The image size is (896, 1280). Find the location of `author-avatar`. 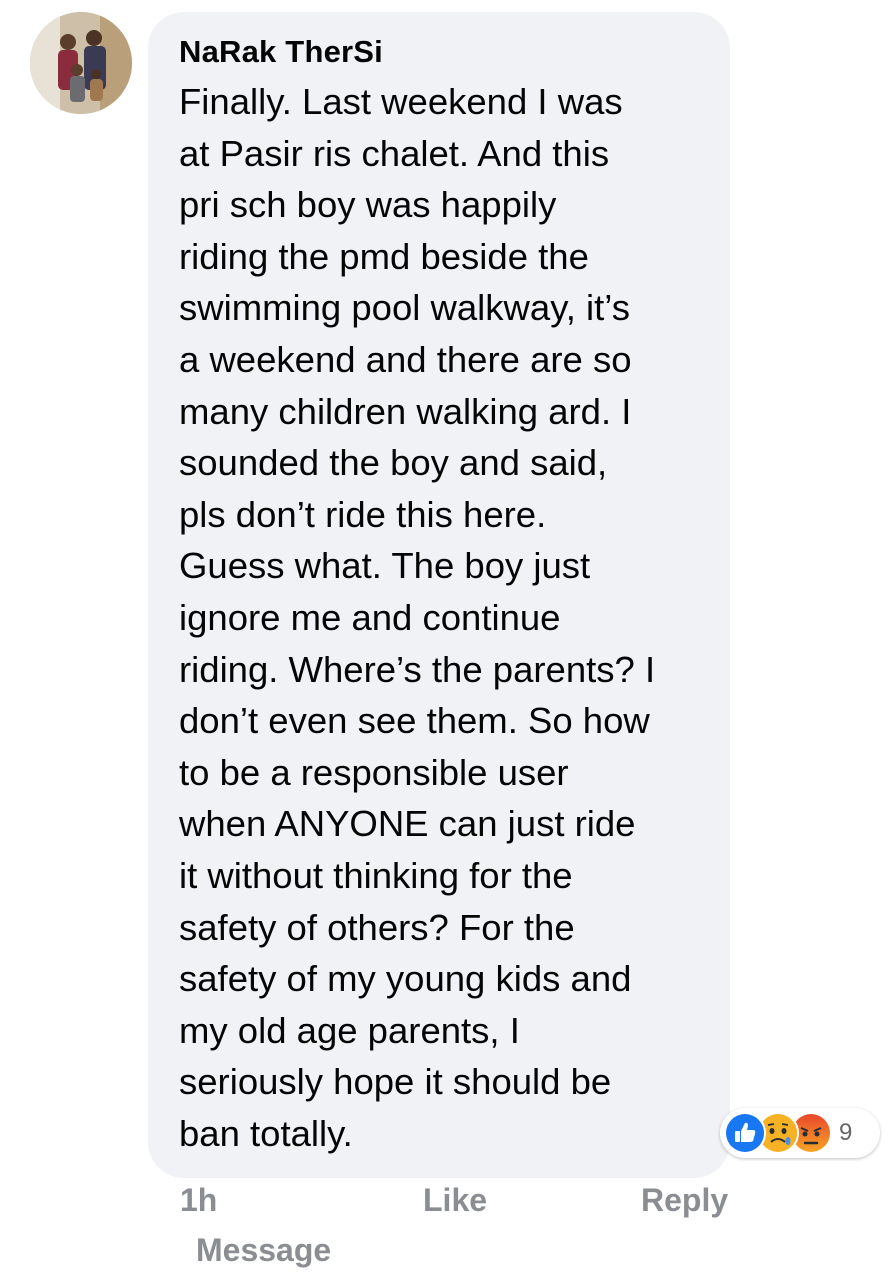

author-avatar is located at coordinates (81, 63).